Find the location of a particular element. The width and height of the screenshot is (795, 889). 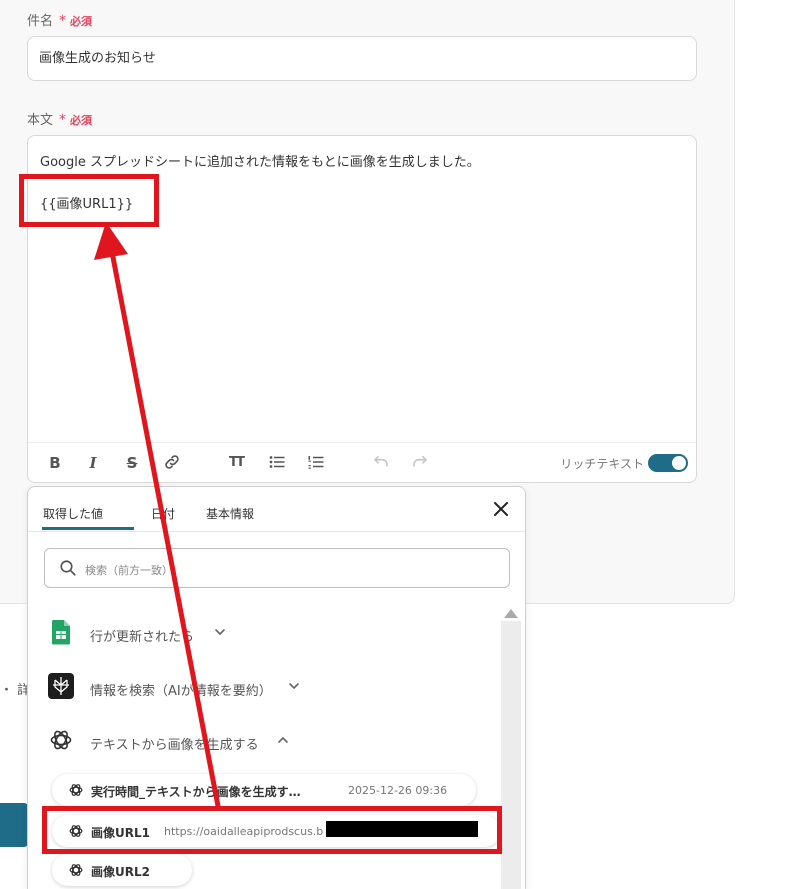

value-item-image-url2: 画像URL2 is located at coordinates (122, 870).